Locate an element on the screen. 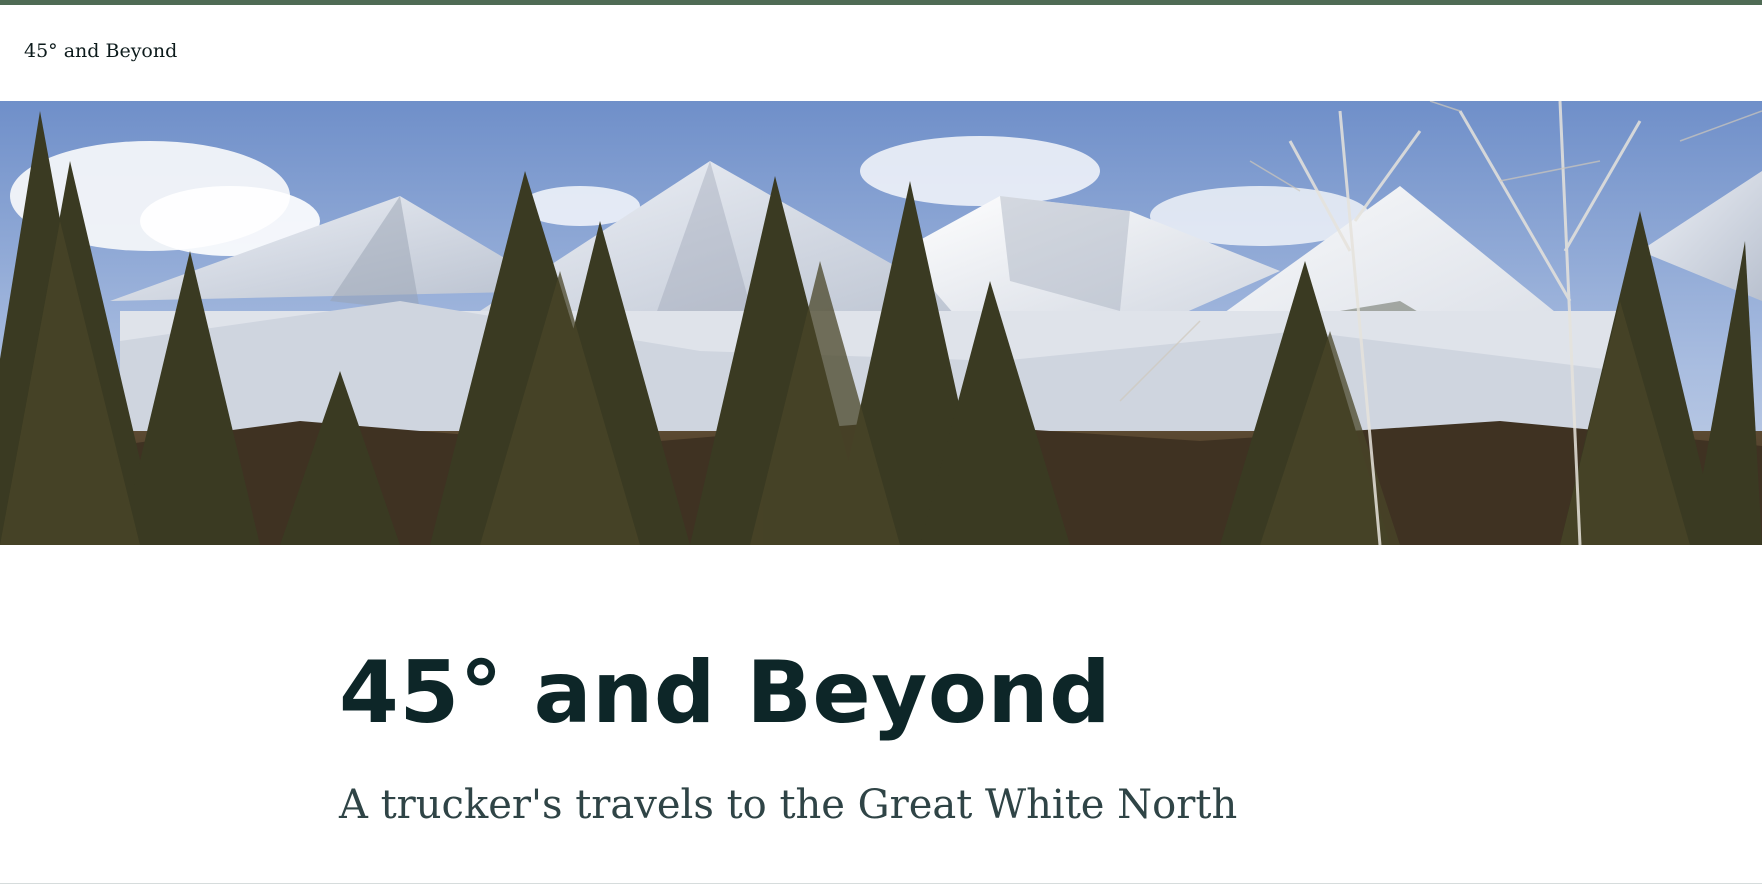  site-header: 45° and Beyond is located at coordinates (881, 53).